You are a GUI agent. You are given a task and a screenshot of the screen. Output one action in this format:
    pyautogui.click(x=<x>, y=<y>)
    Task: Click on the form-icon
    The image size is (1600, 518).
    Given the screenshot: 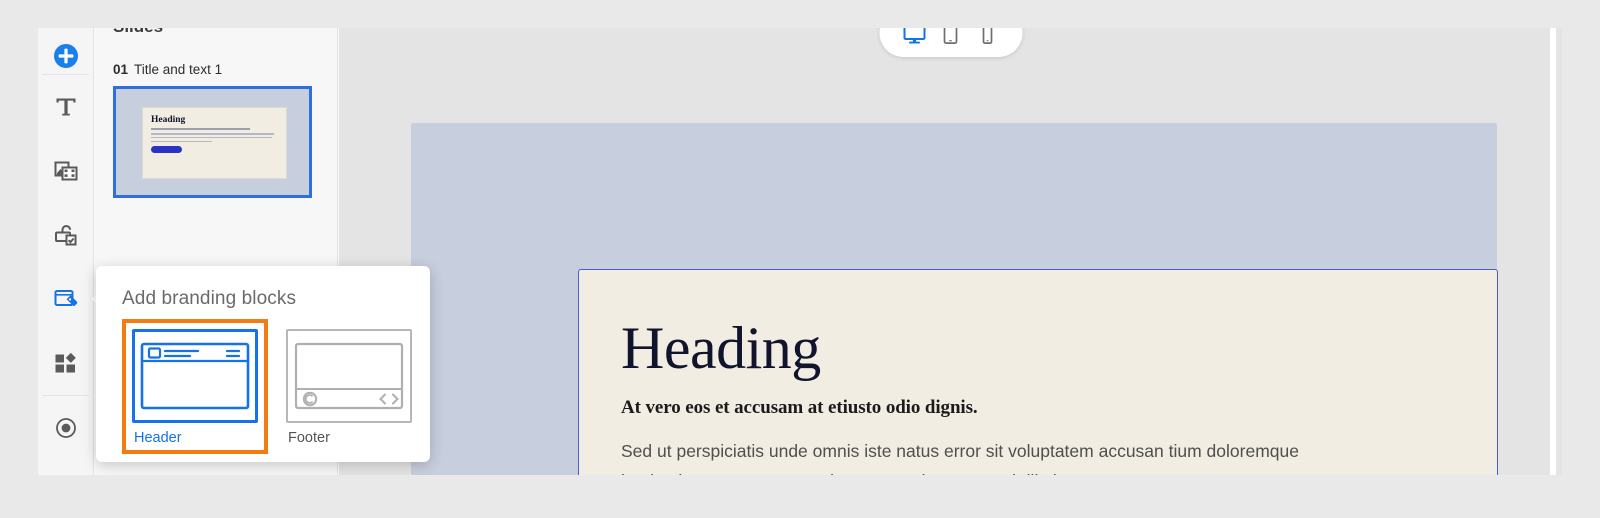 What is the action you would take?
    pyautogui.click(x=66, y=235)
    